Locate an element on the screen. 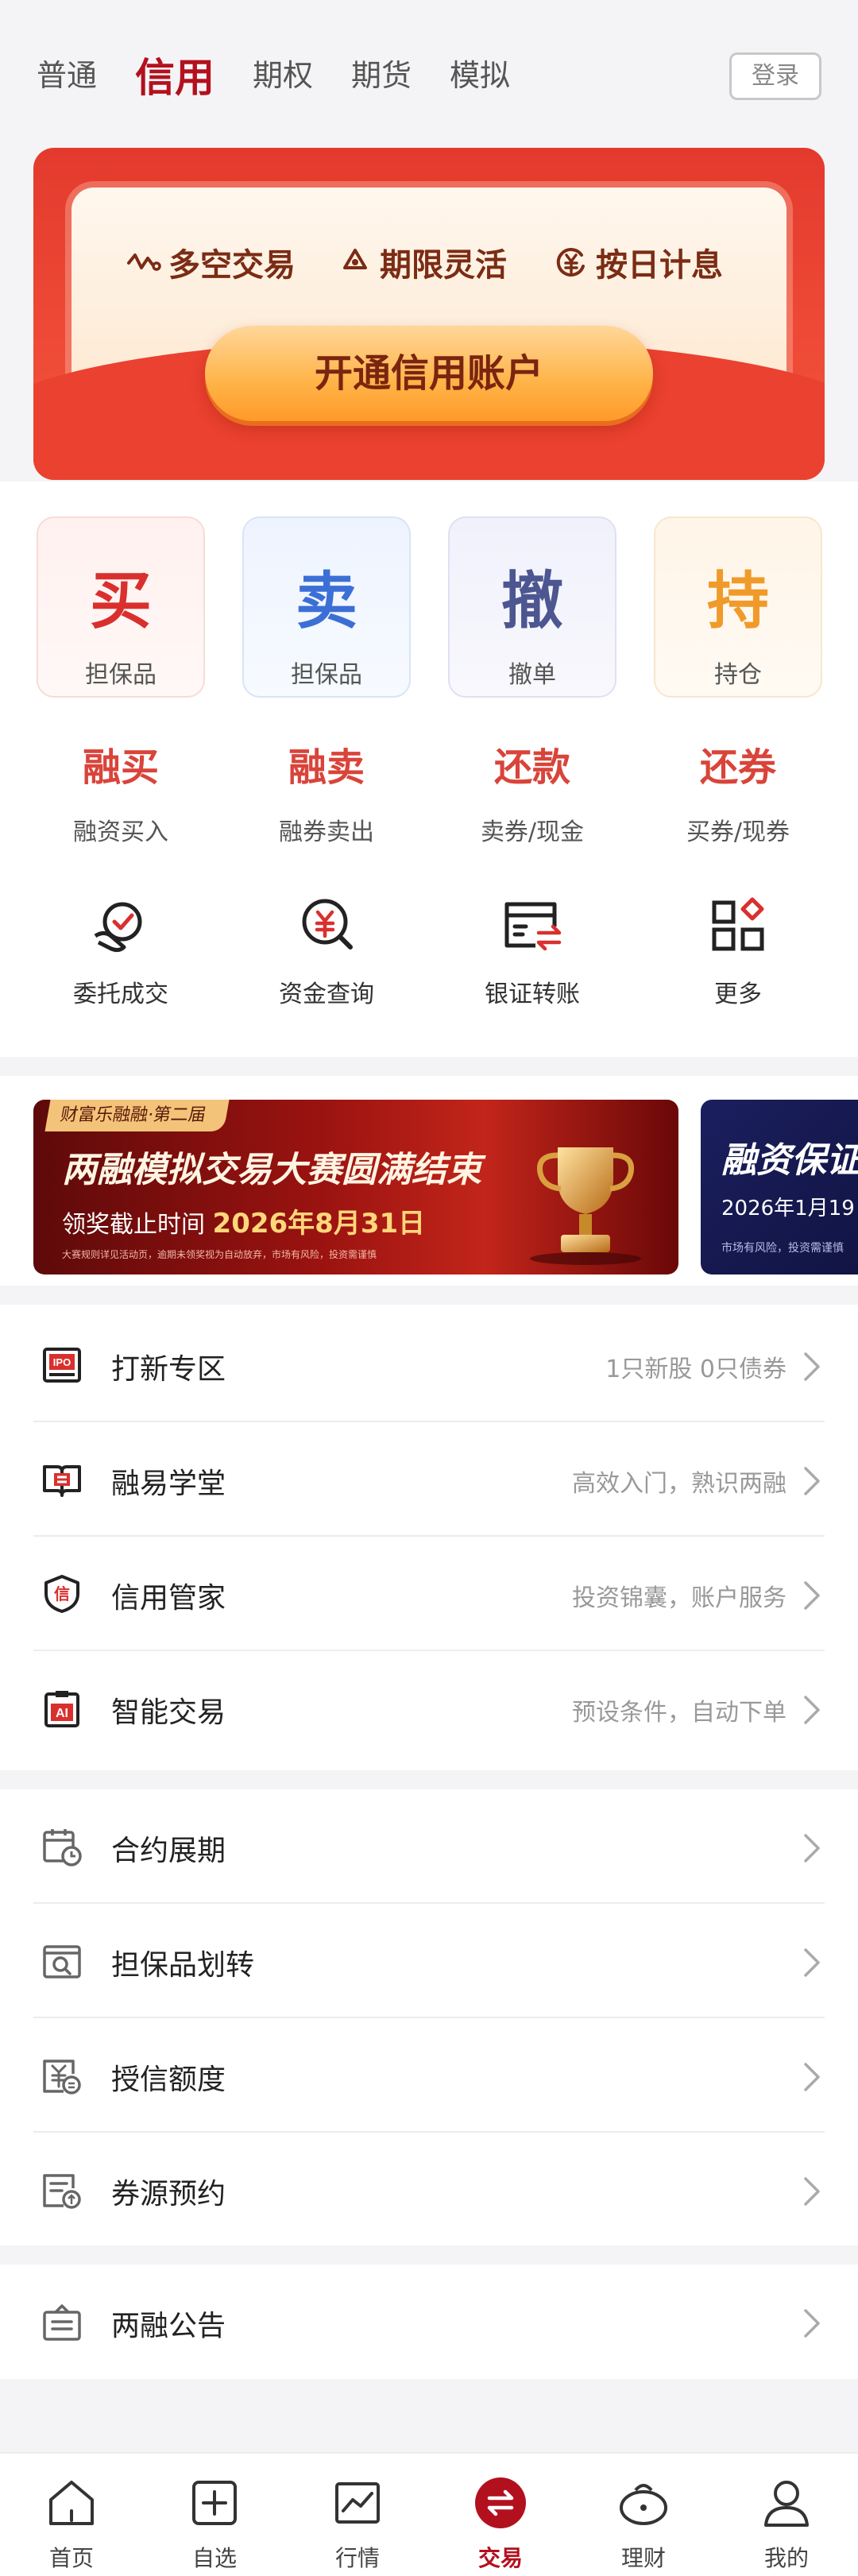  row-label: 智能交易 is located at coordinates (168, 1712).